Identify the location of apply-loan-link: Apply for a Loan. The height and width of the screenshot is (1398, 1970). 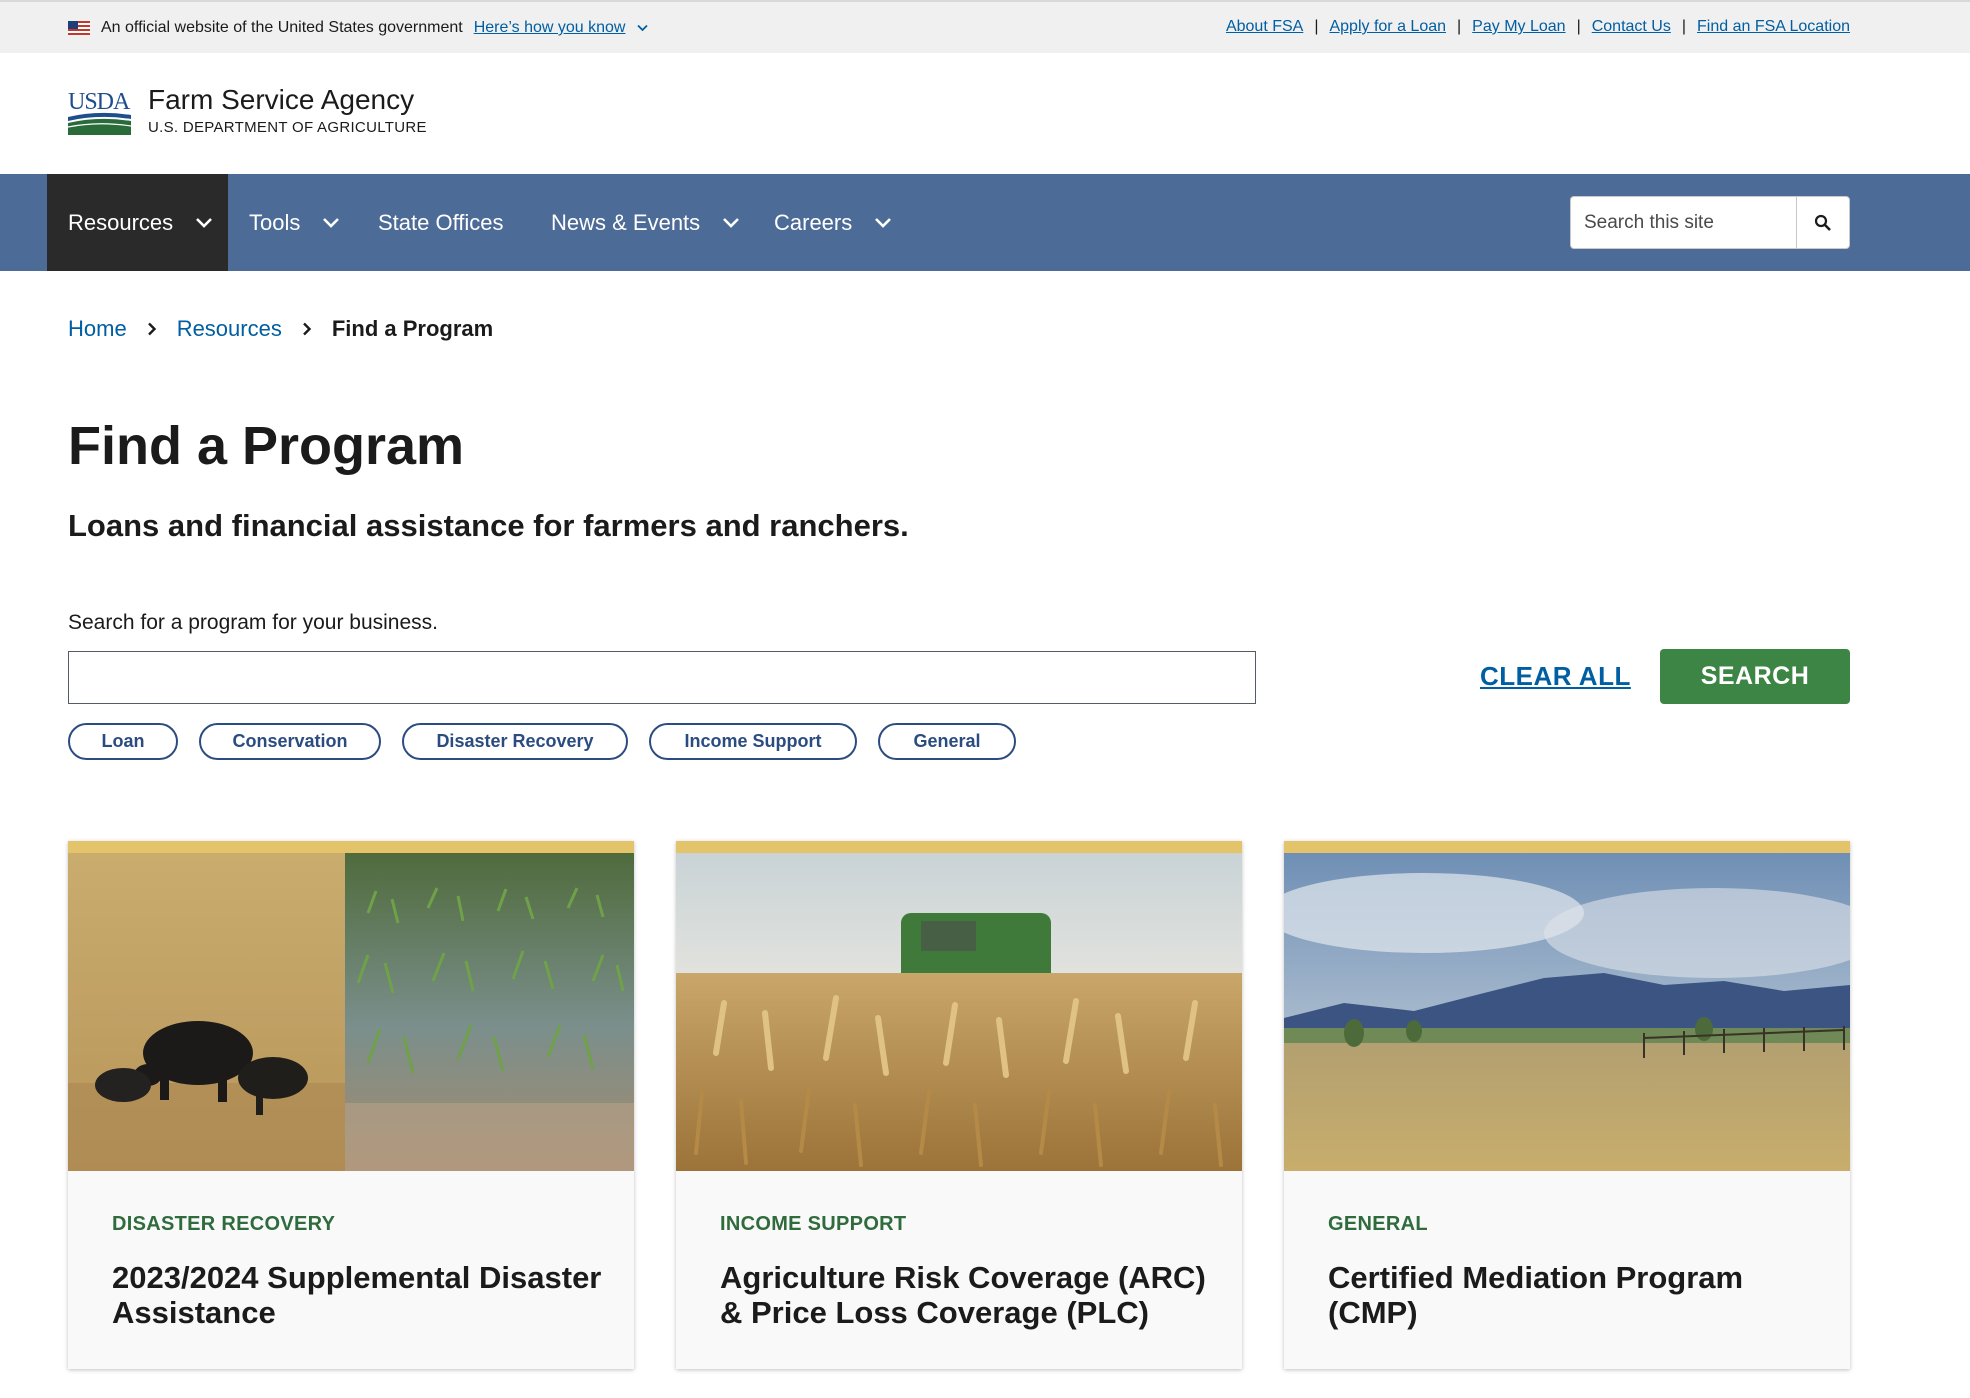
(1387, 27).